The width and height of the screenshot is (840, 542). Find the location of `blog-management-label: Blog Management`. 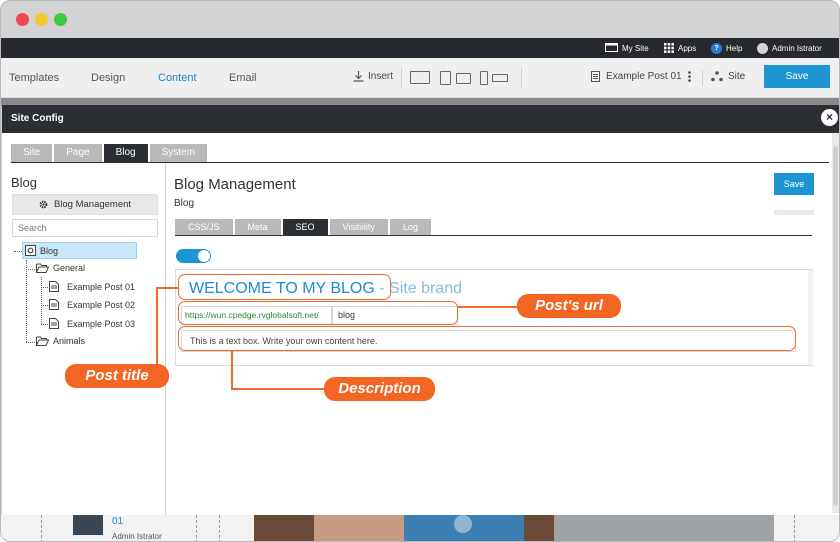

blog-management-label: Blog Management is located at coordinates (92, 204).